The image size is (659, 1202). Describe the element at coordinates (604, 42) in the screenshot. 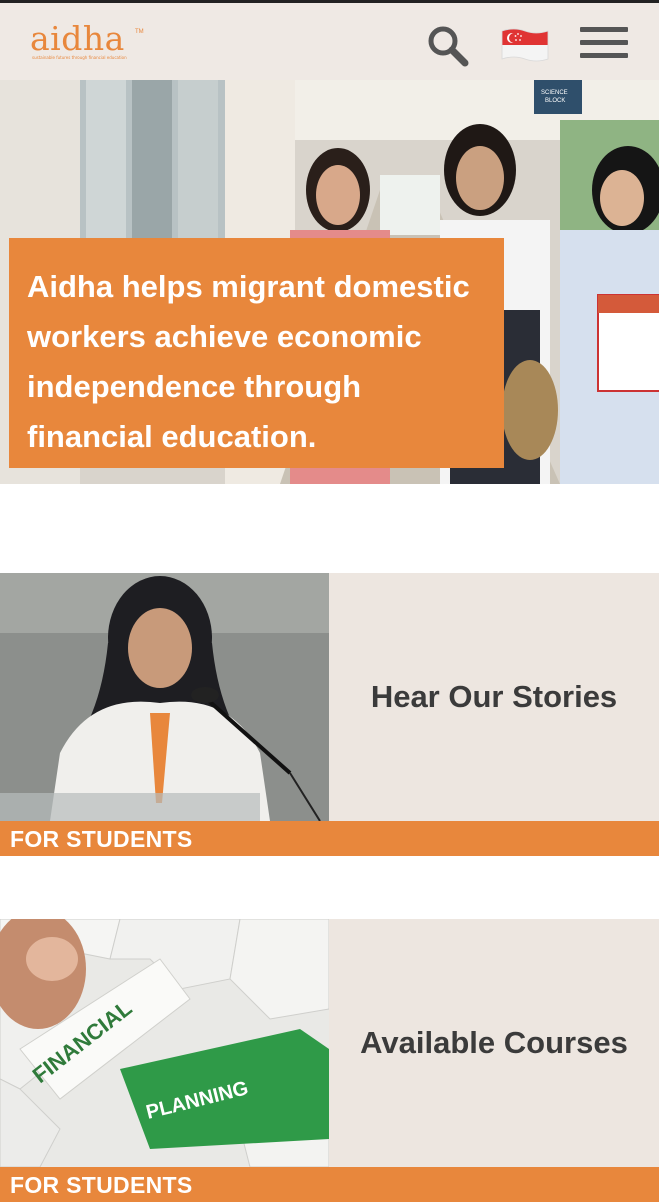

I see `hamburger-menu-icon` at that location.